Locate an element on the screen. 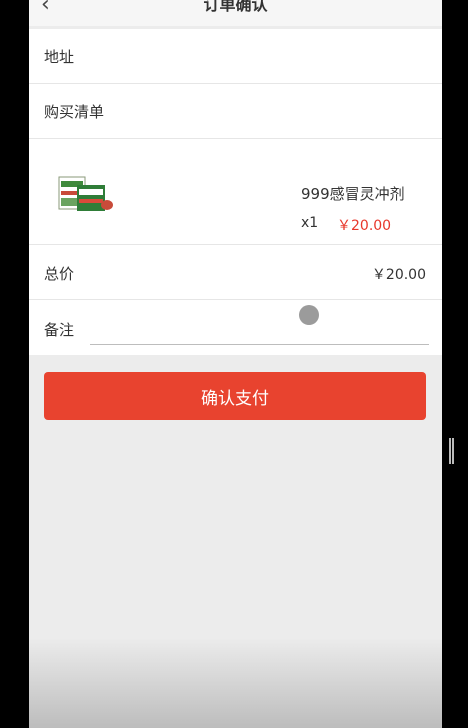  product-item: 999感冒灵冲剂 x1 ￥20.00 is located at coordinates (235, 192).